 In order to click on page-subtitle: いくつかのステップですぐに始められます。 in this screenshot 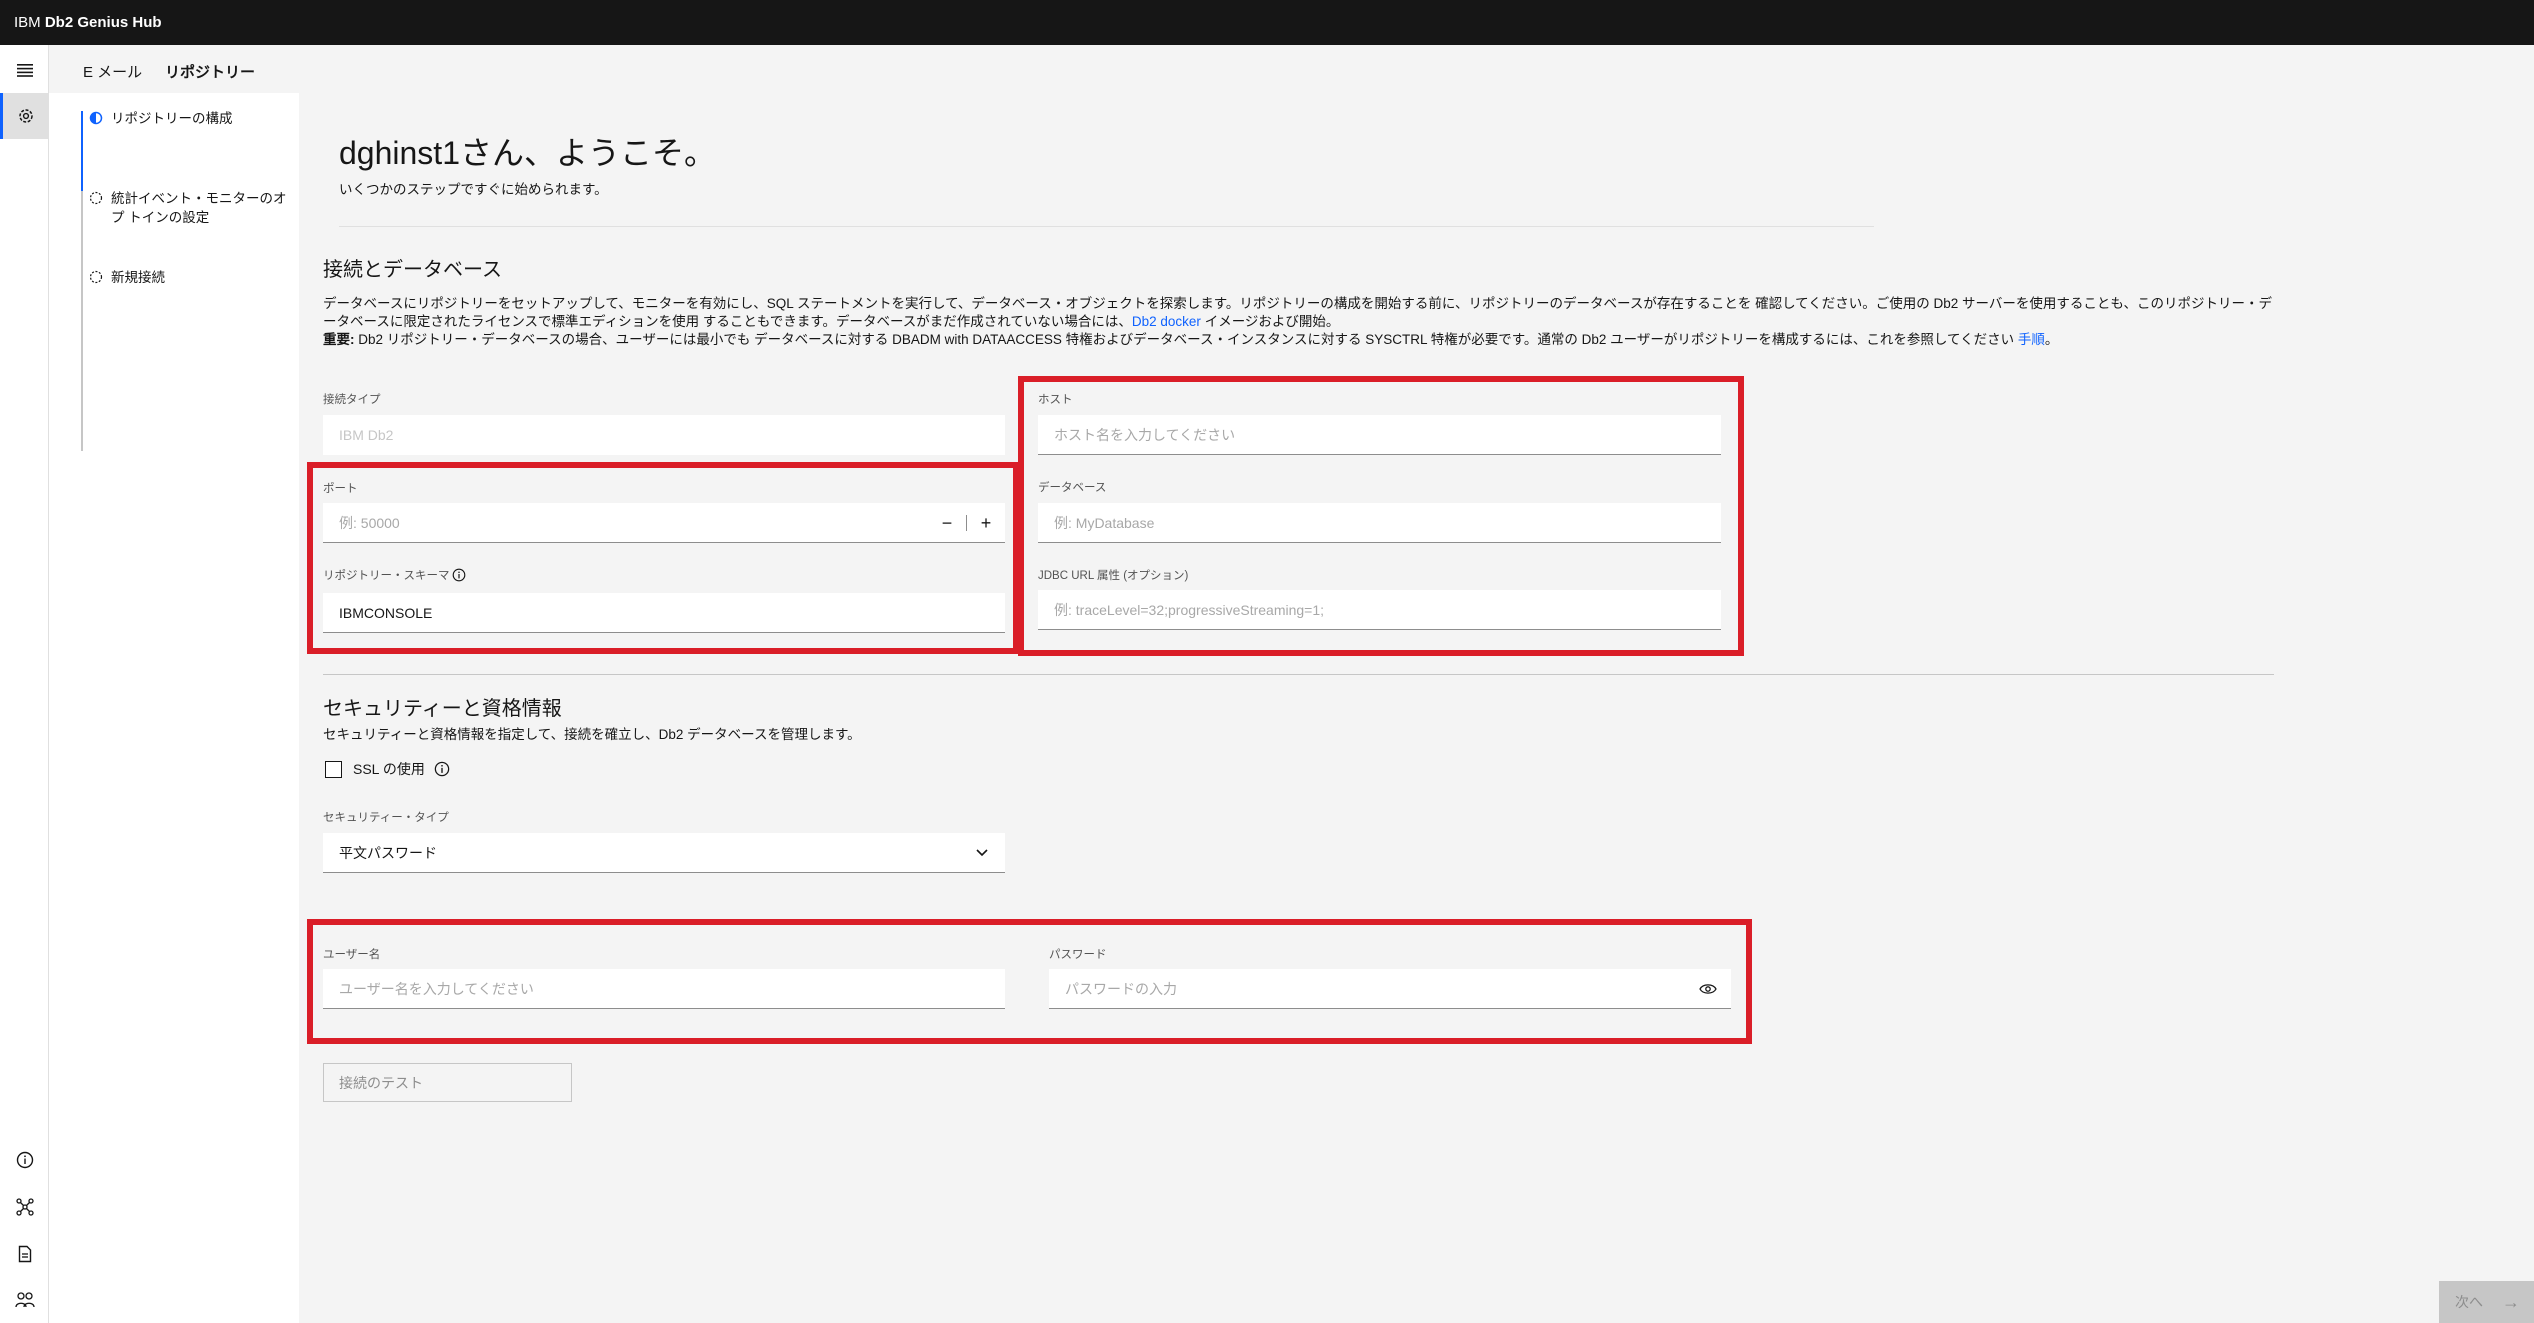, I will do `click(473, 189)`.